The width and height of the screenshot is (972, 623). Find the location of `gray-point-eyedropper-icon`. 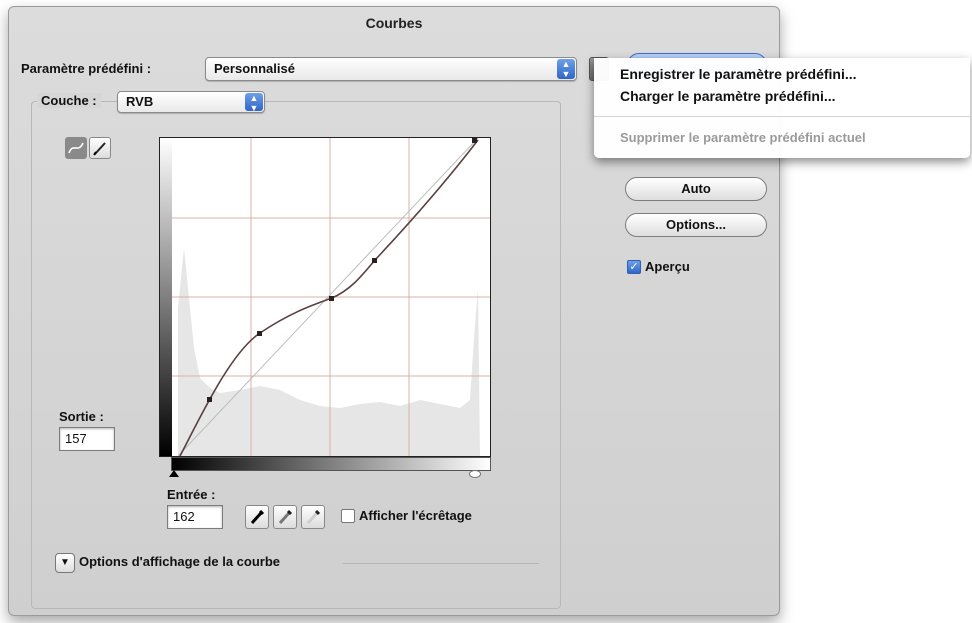

gray-point-eyedropper-icon is located at coordinates (285, 517).